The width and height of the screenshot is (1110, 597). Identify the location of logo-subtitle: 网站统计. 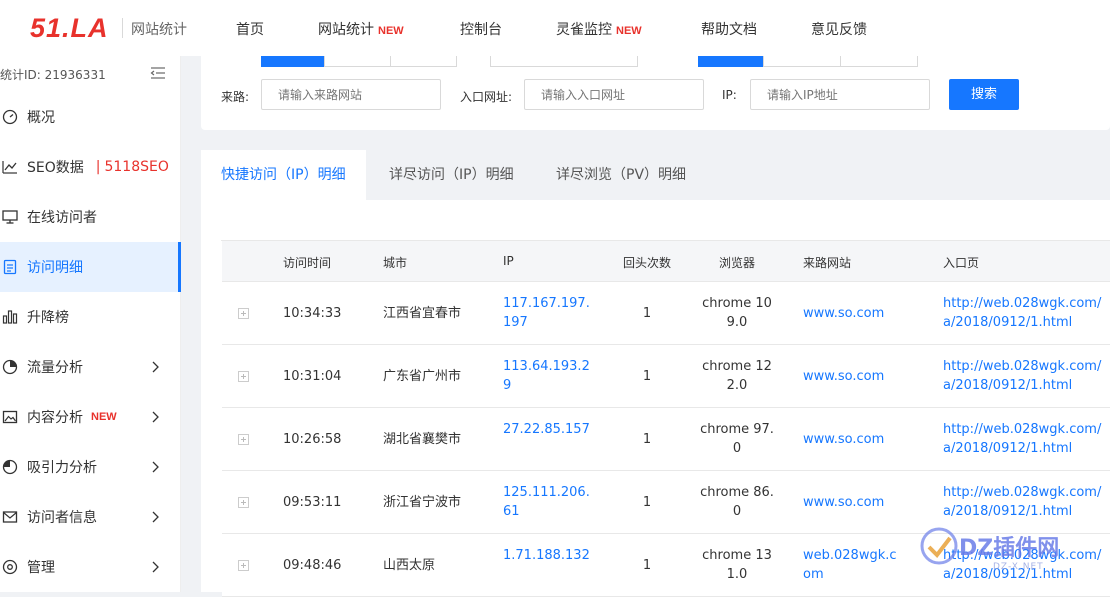
(159, 30).